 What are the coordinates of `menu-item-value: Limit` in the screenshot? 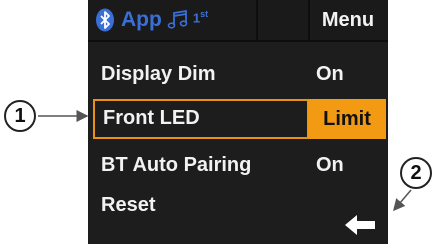 It's located at (347, 118).